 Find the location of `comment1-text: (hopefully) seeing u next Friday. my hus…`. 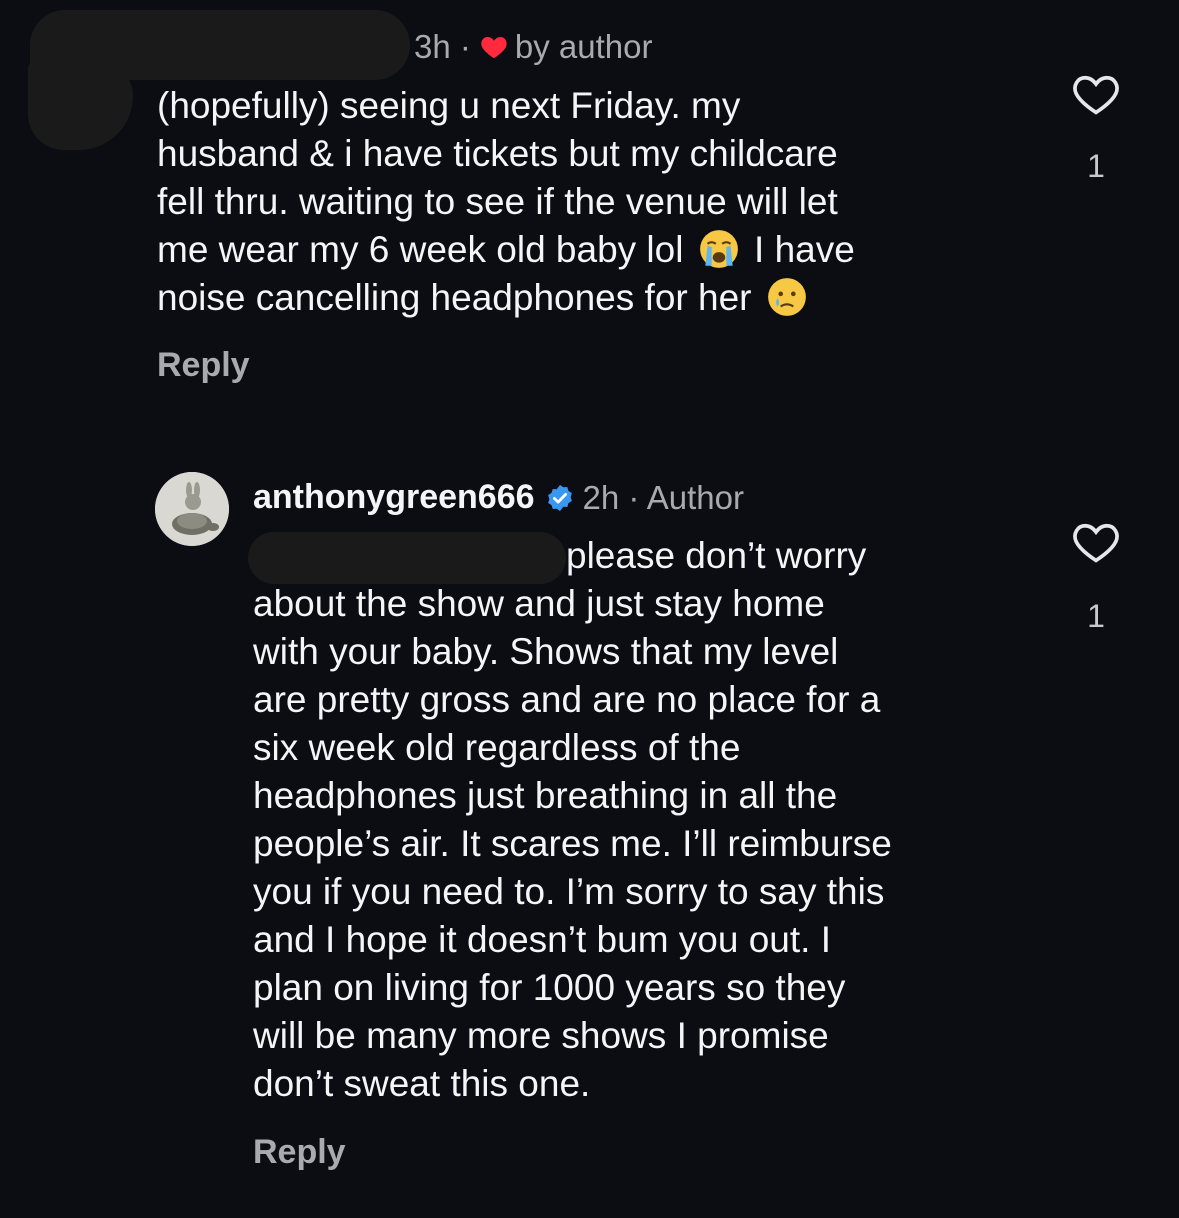

comment1-text: (hopefully) seeing u next Friday. my hus… is located at coordinates (597, 202).